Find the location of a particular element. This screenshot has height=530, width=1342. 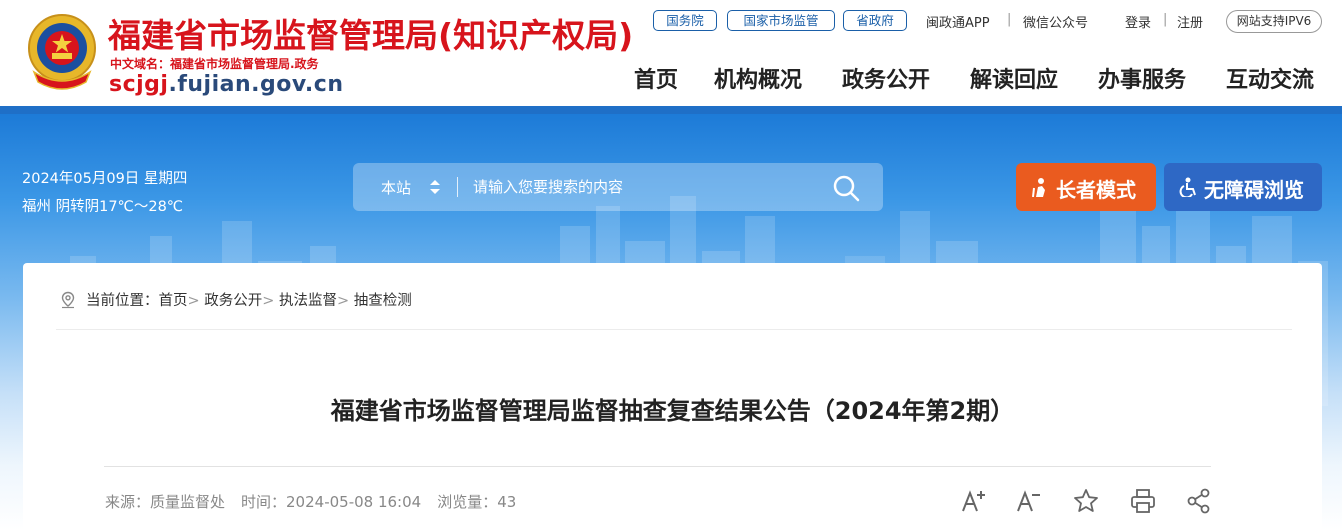

search-divider is located at coordinates (457, 187).